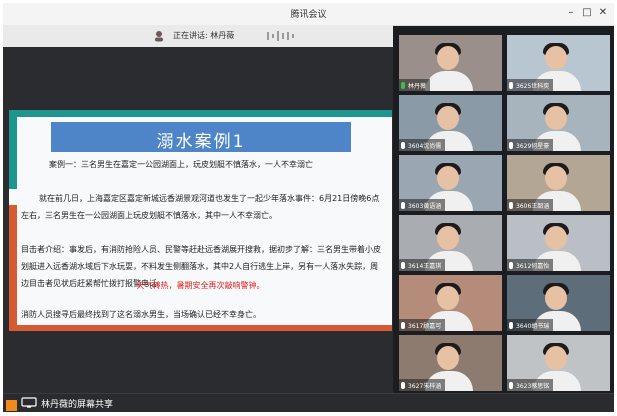 Image resolution: width=617 pixels, height=416 pixels. I want to click on participant-namebar: 3603黄语涵, so click(422, 205).